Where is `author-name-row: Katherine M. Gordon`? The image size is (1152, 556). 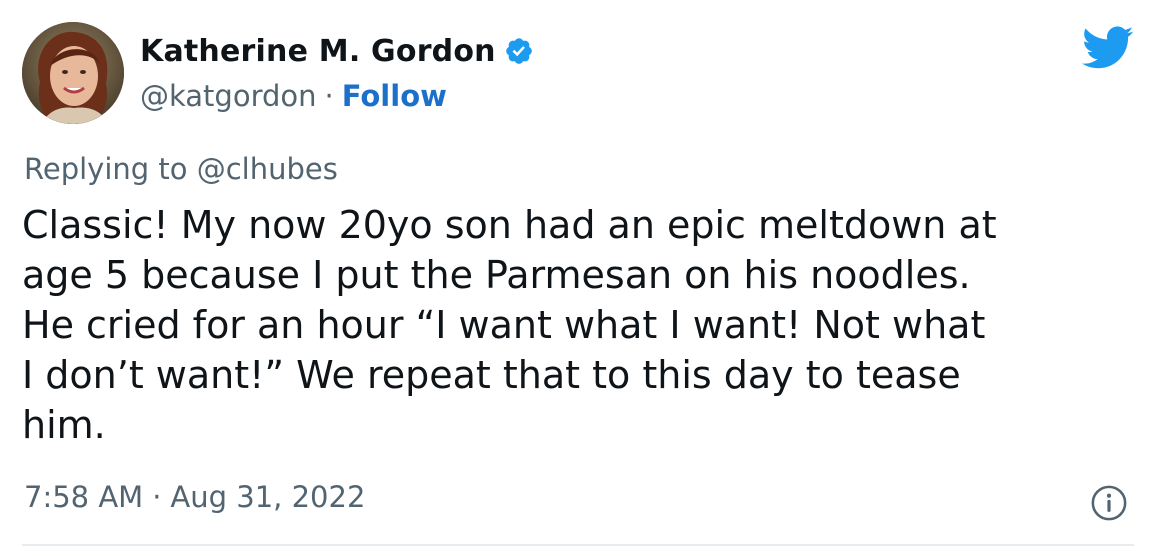 author-name-row: Katherine M. Gordon is located at coordinates (337, 51).